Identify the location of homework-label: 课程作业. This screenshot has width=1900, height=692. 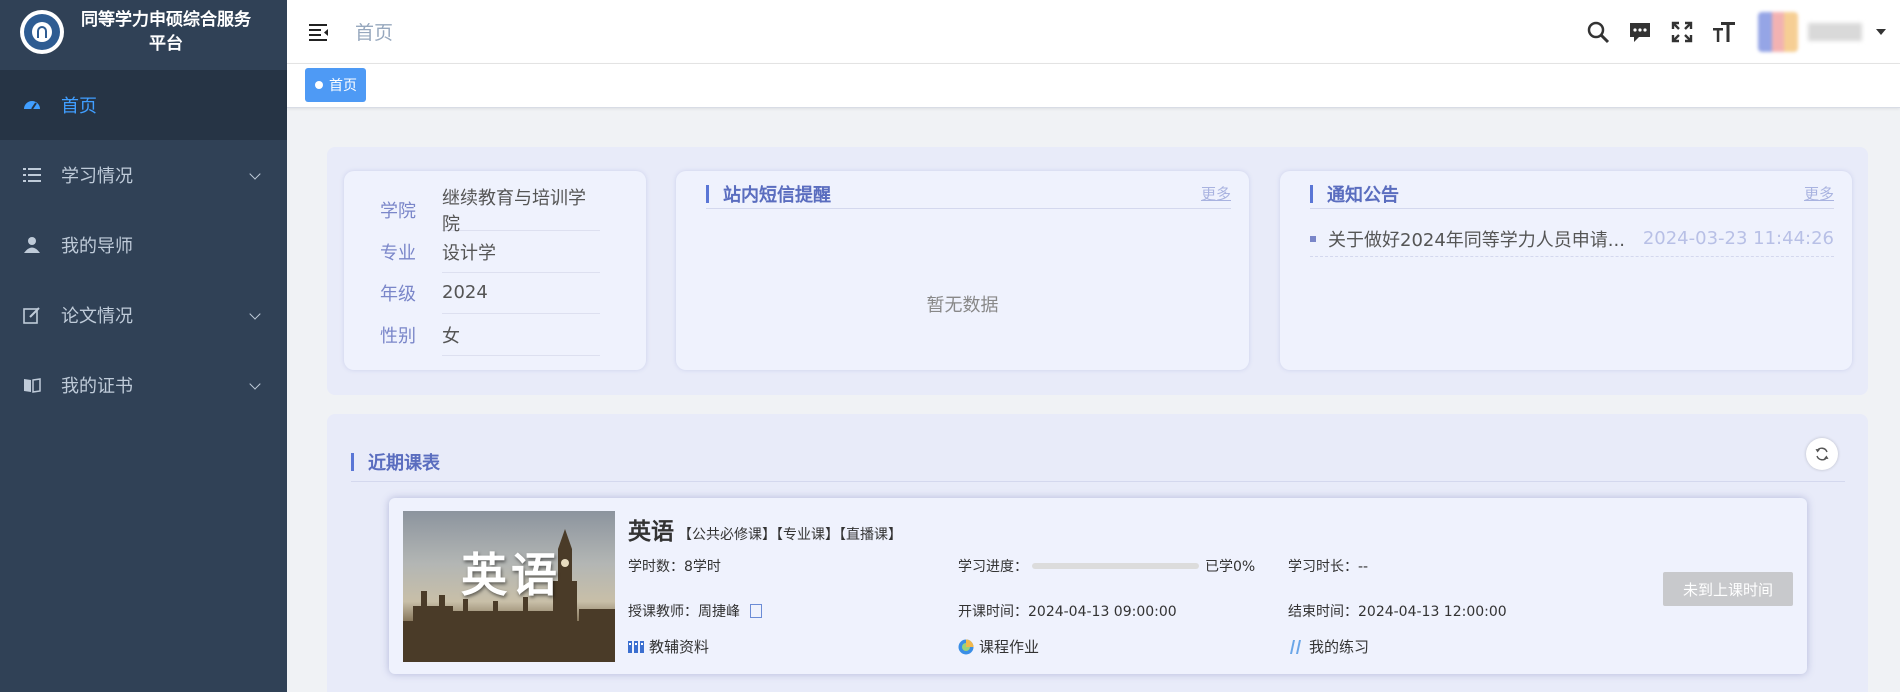
(1009, 647).